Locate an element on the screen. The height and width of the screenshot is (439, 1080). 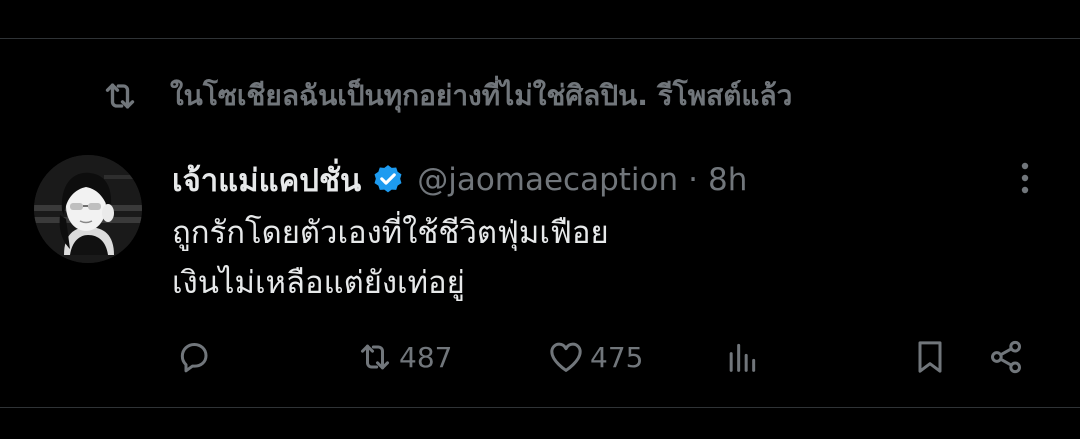
analytics-icon is located at coordinates (742, 357).